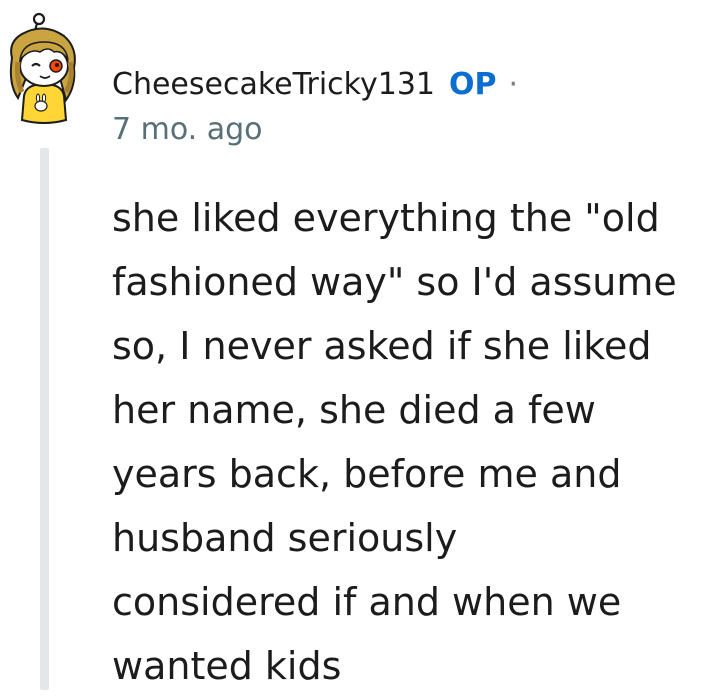  What do you see at coordinates (367, 474) in the screenshot?
I see `comment-body-line: years back, before me and` at bounding box center [367, 474].